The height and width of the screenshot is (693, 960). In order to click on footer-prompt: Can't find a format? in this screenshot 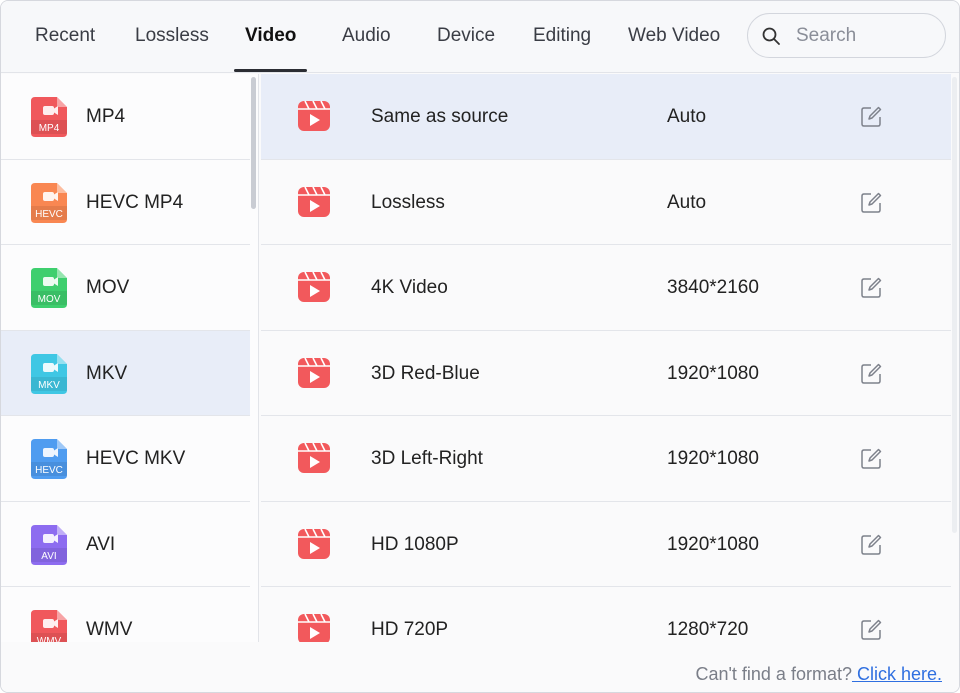, I will do `click(773, 674)`.